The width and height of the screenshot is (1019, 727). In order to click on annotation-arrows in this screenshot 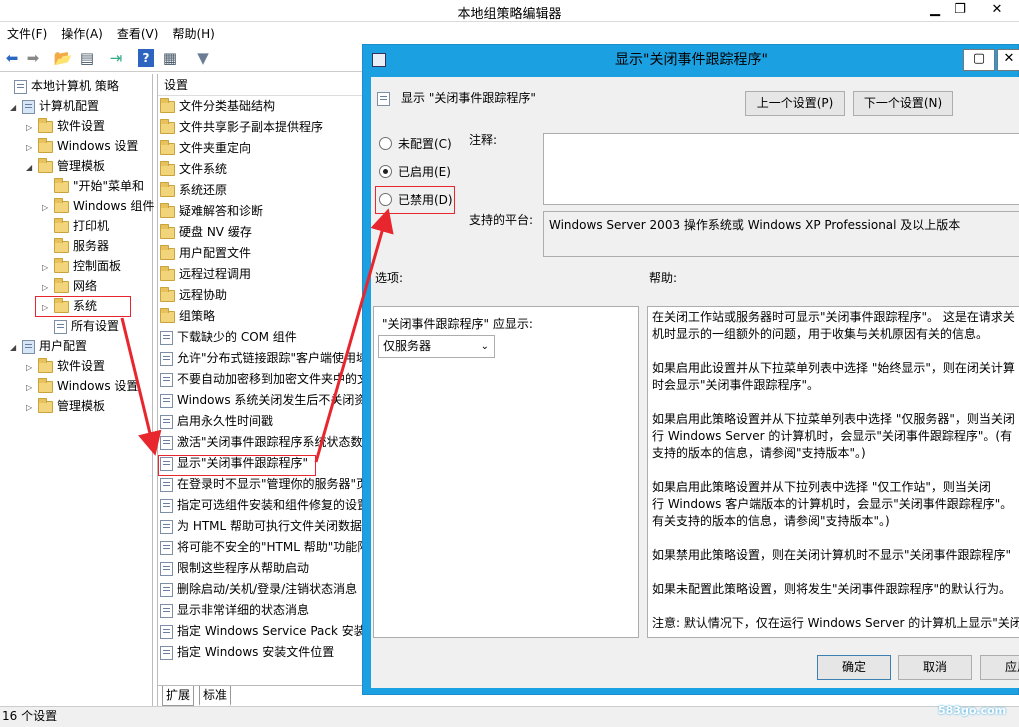, I will do `click(257, 335)`.